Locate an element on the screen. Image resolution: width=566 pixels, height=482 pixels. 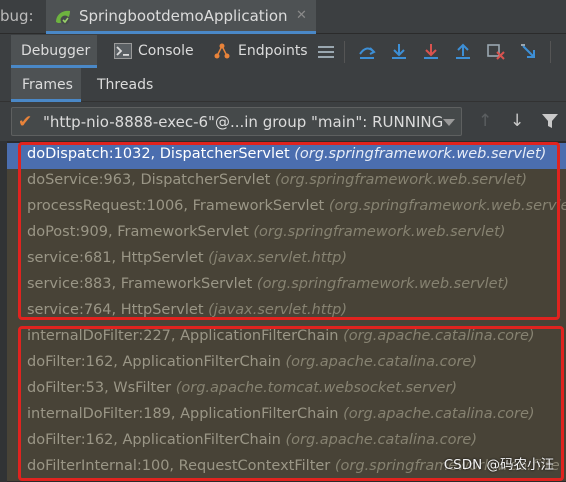
close-tab-icon: ✕ is located at coordinates (301, 15).